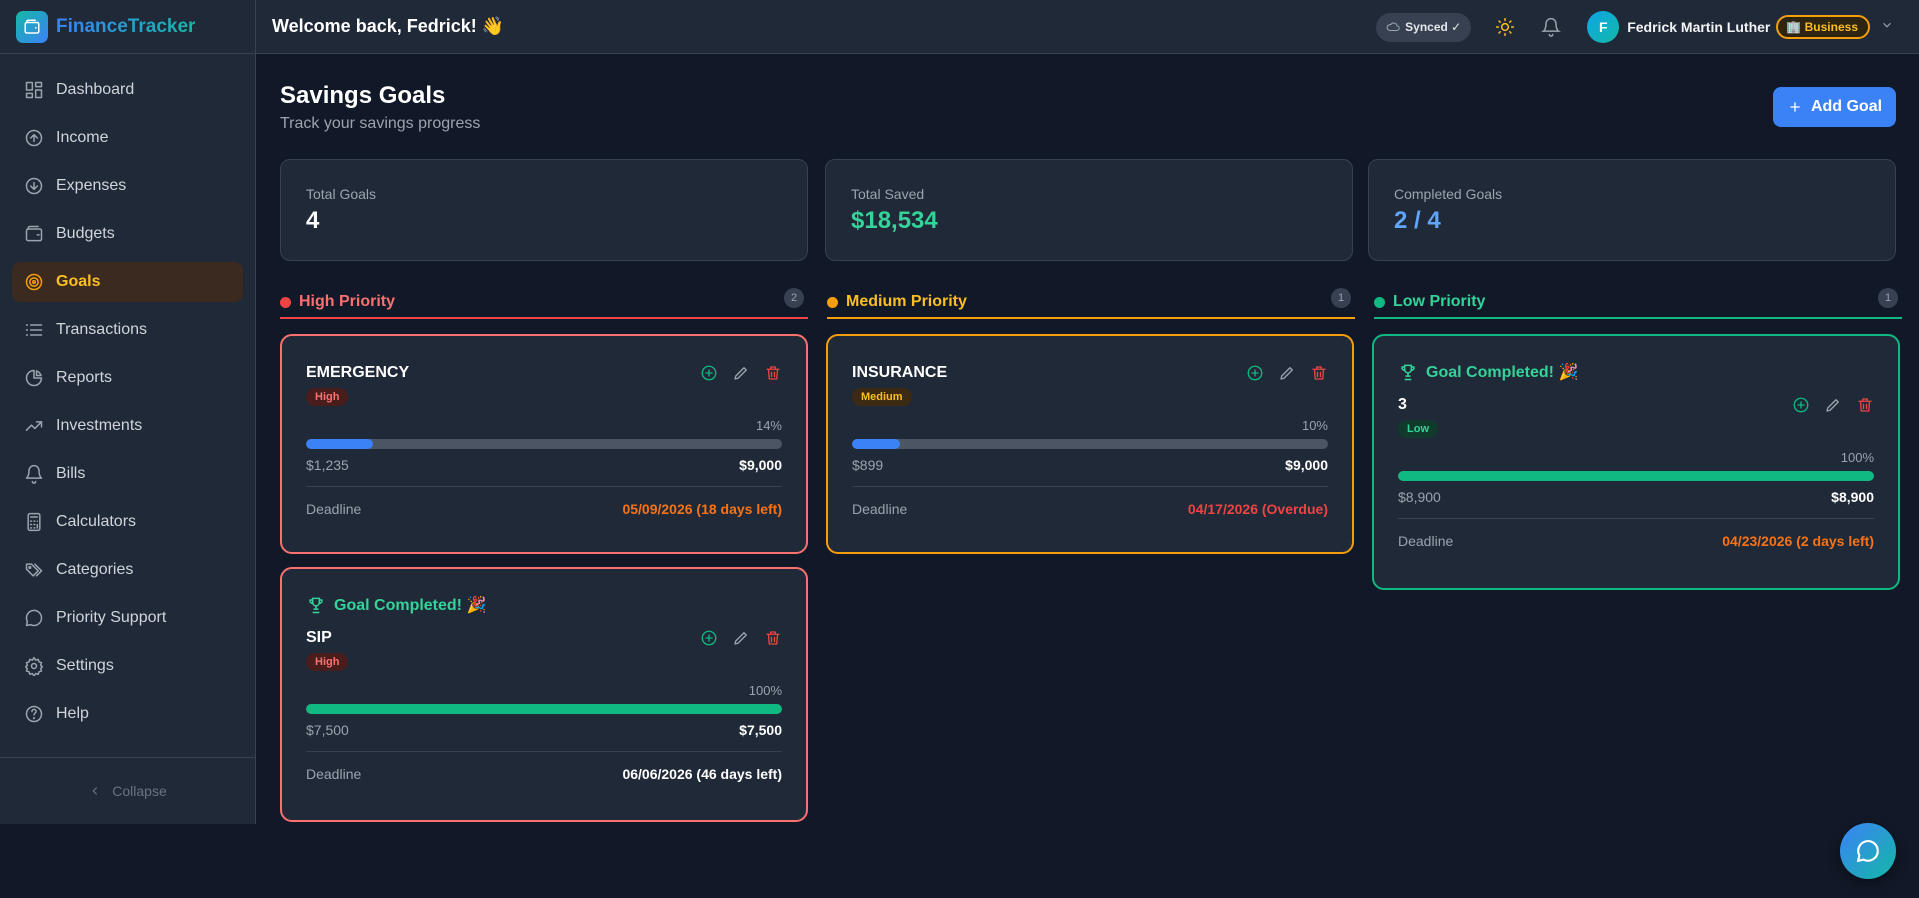 This screenshot has width=1919, height=898. I want to click on sidebar-item-settings: Settings, so click(127, 666).